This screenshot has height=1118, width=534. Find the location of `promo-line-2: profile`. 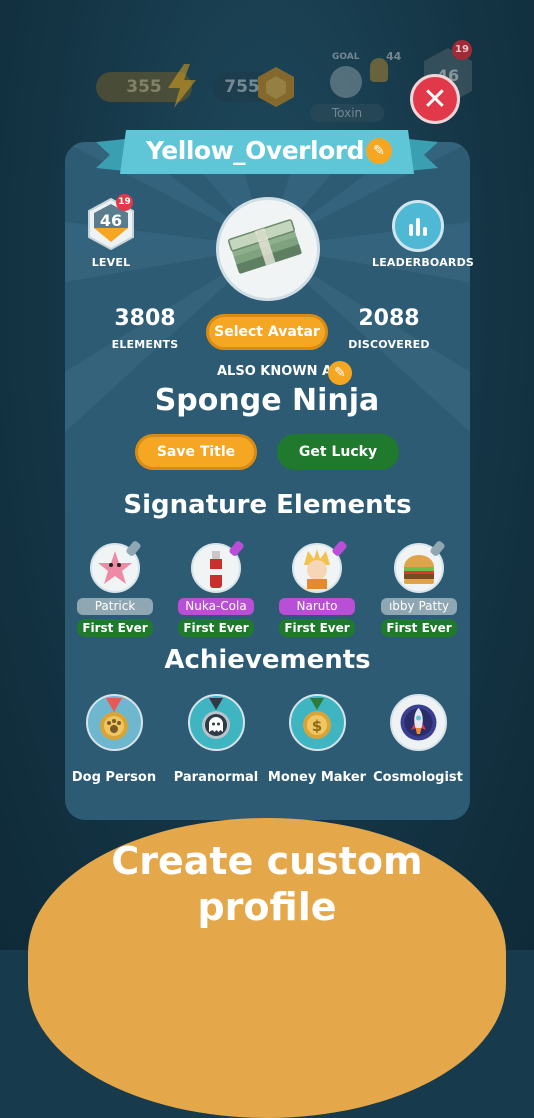

promo-line-2: profile is located at coordinates (267, 907).